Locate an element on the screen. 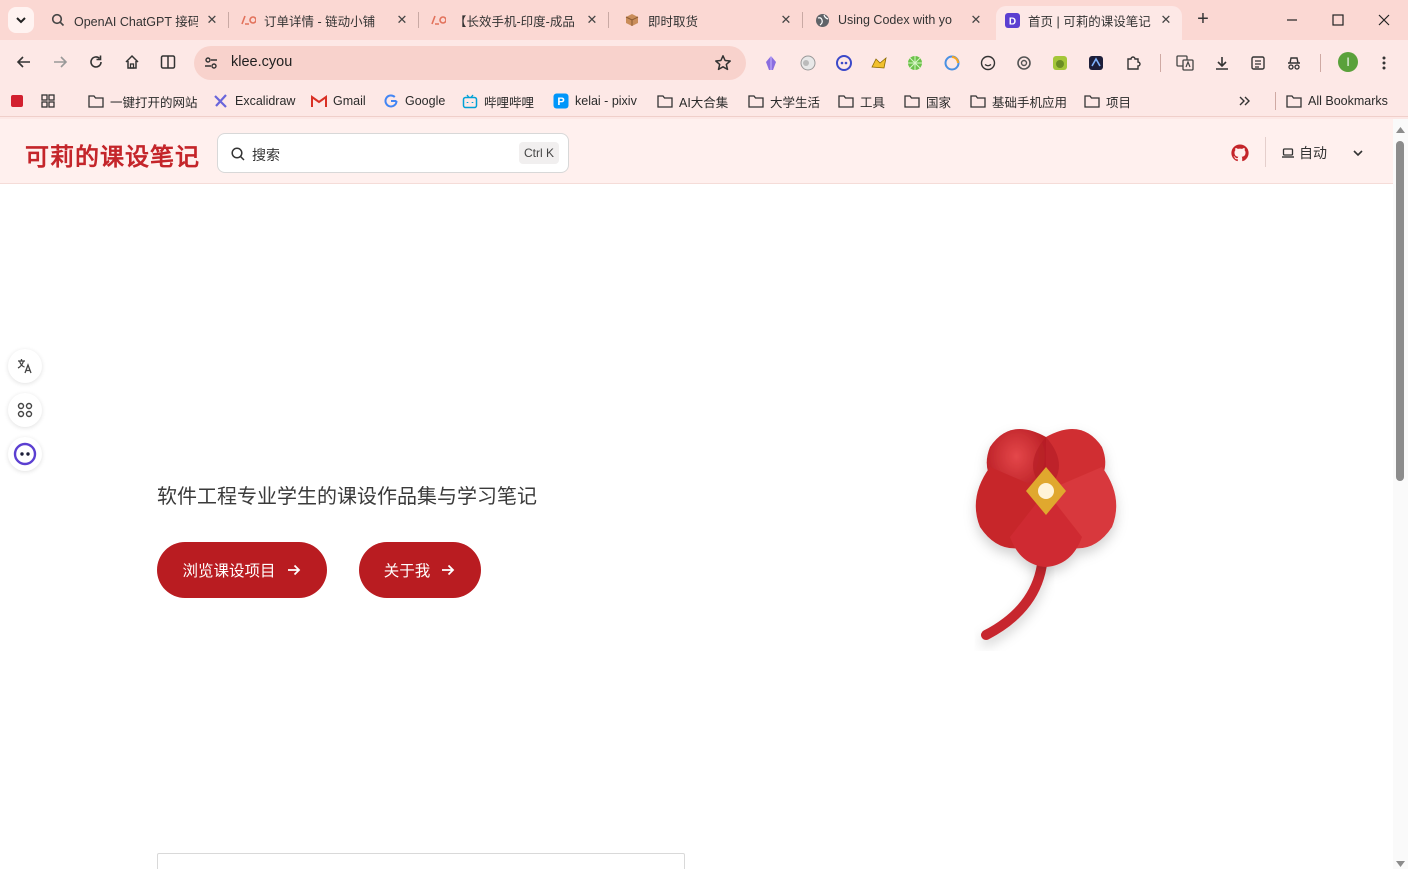 The image size is (1408, 869). bookmark-label: kelai - pixiv is located at coordinates (606, 101).